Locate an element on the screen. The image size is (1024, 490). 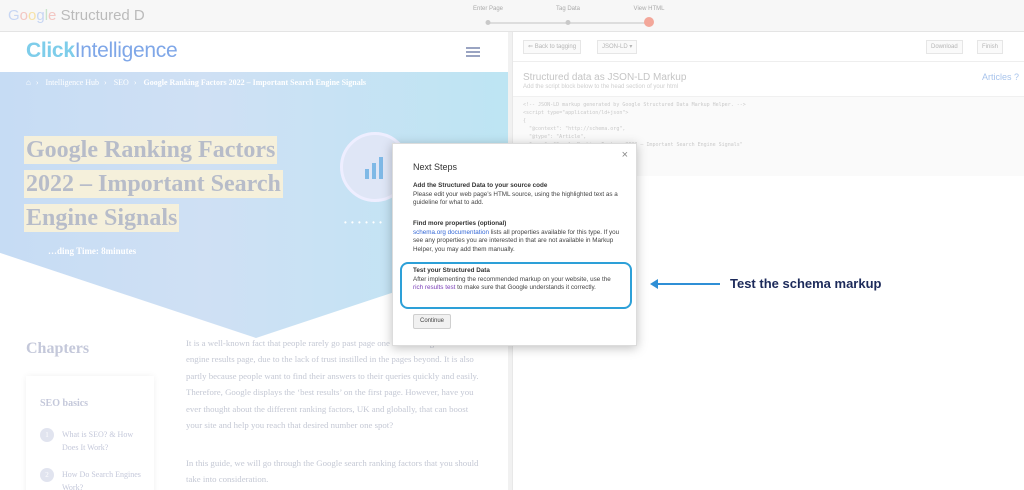
code-line: "@type": "Article", is located at coordinates (555, 137).